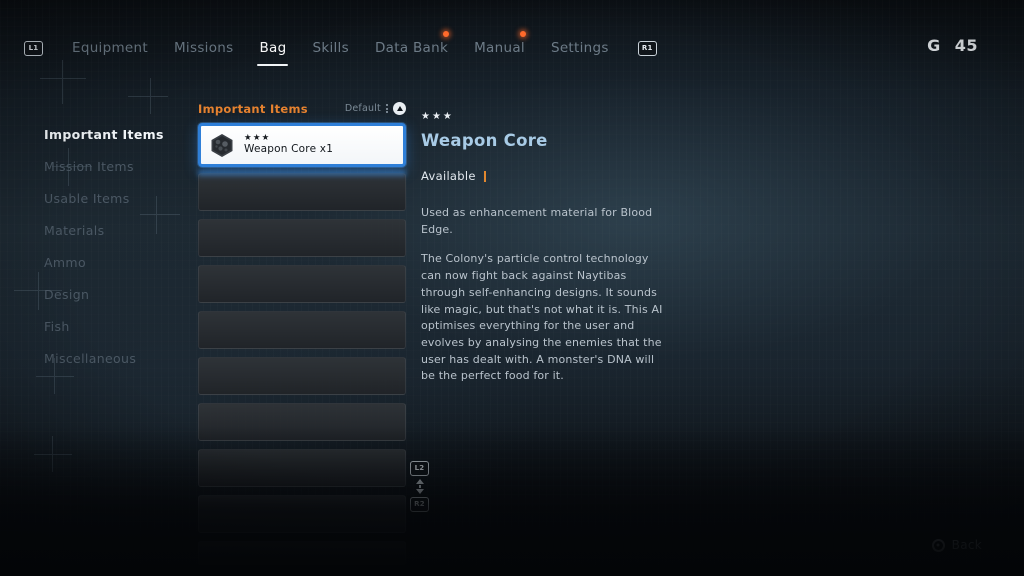 This screenshot has height=576, width=1024. Describe the element at coordinates (90, 358) in the screenshot. I see `sidebar-item-label: Miscellaneous` at that location.